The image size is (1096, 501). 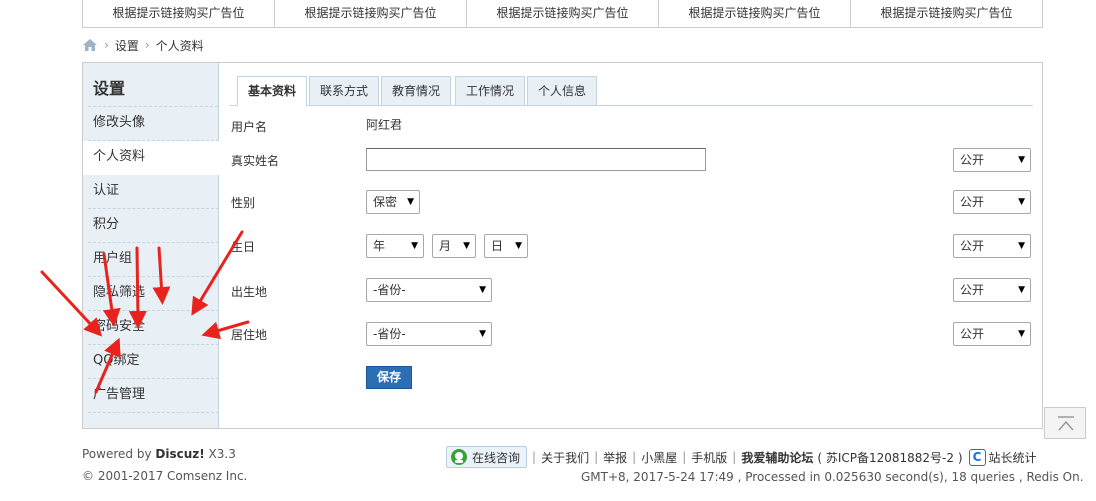 What do you see at coordinates (151, 396) in the screenshot?
I see `sidebar-item-ads: 广告管理` at bounding box center [151, 396].